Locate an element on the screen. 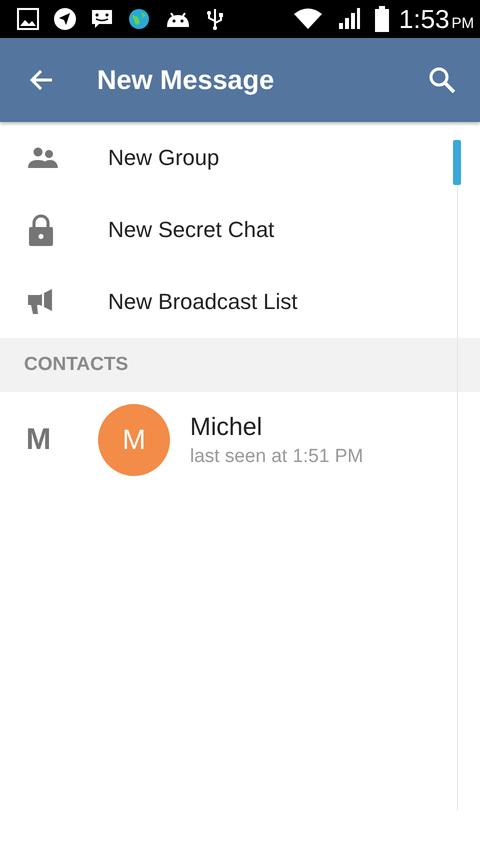  wifi-icon is located at coordinates (307, 19).